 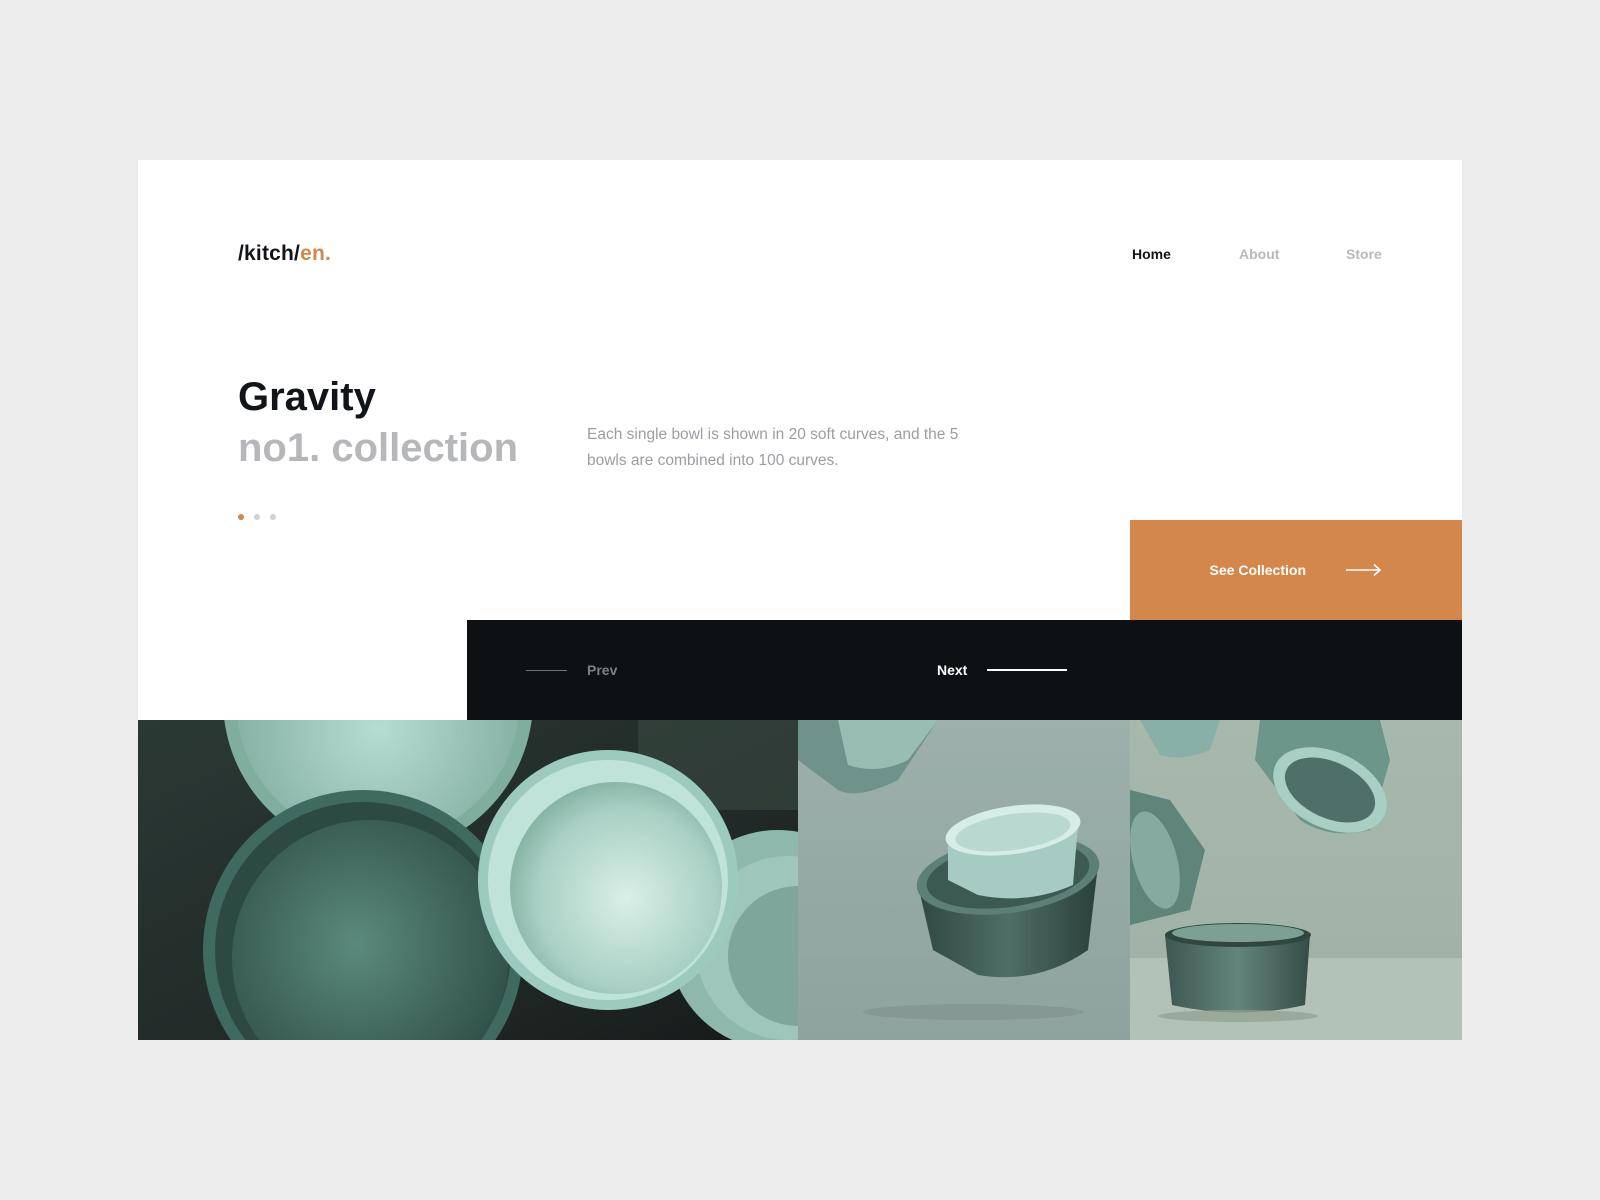 What do you see at coordinates (1259, 254) in the screenshot?
I see `nav-item-about: About` at bounding box center [1259, 254].